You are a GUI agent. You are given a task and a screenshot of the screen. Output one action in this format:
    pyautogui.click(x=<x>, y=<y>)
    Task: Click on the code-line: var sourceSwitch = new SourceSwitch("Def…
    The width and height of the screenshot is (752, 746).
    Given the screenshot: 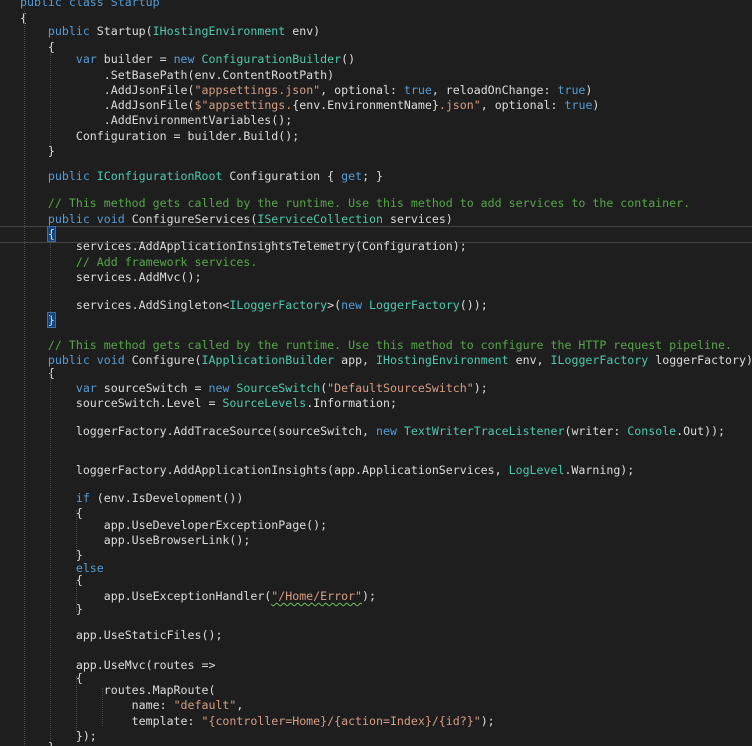 What is the action you would take?
    pyautogui.click(x=376, y=389)
    